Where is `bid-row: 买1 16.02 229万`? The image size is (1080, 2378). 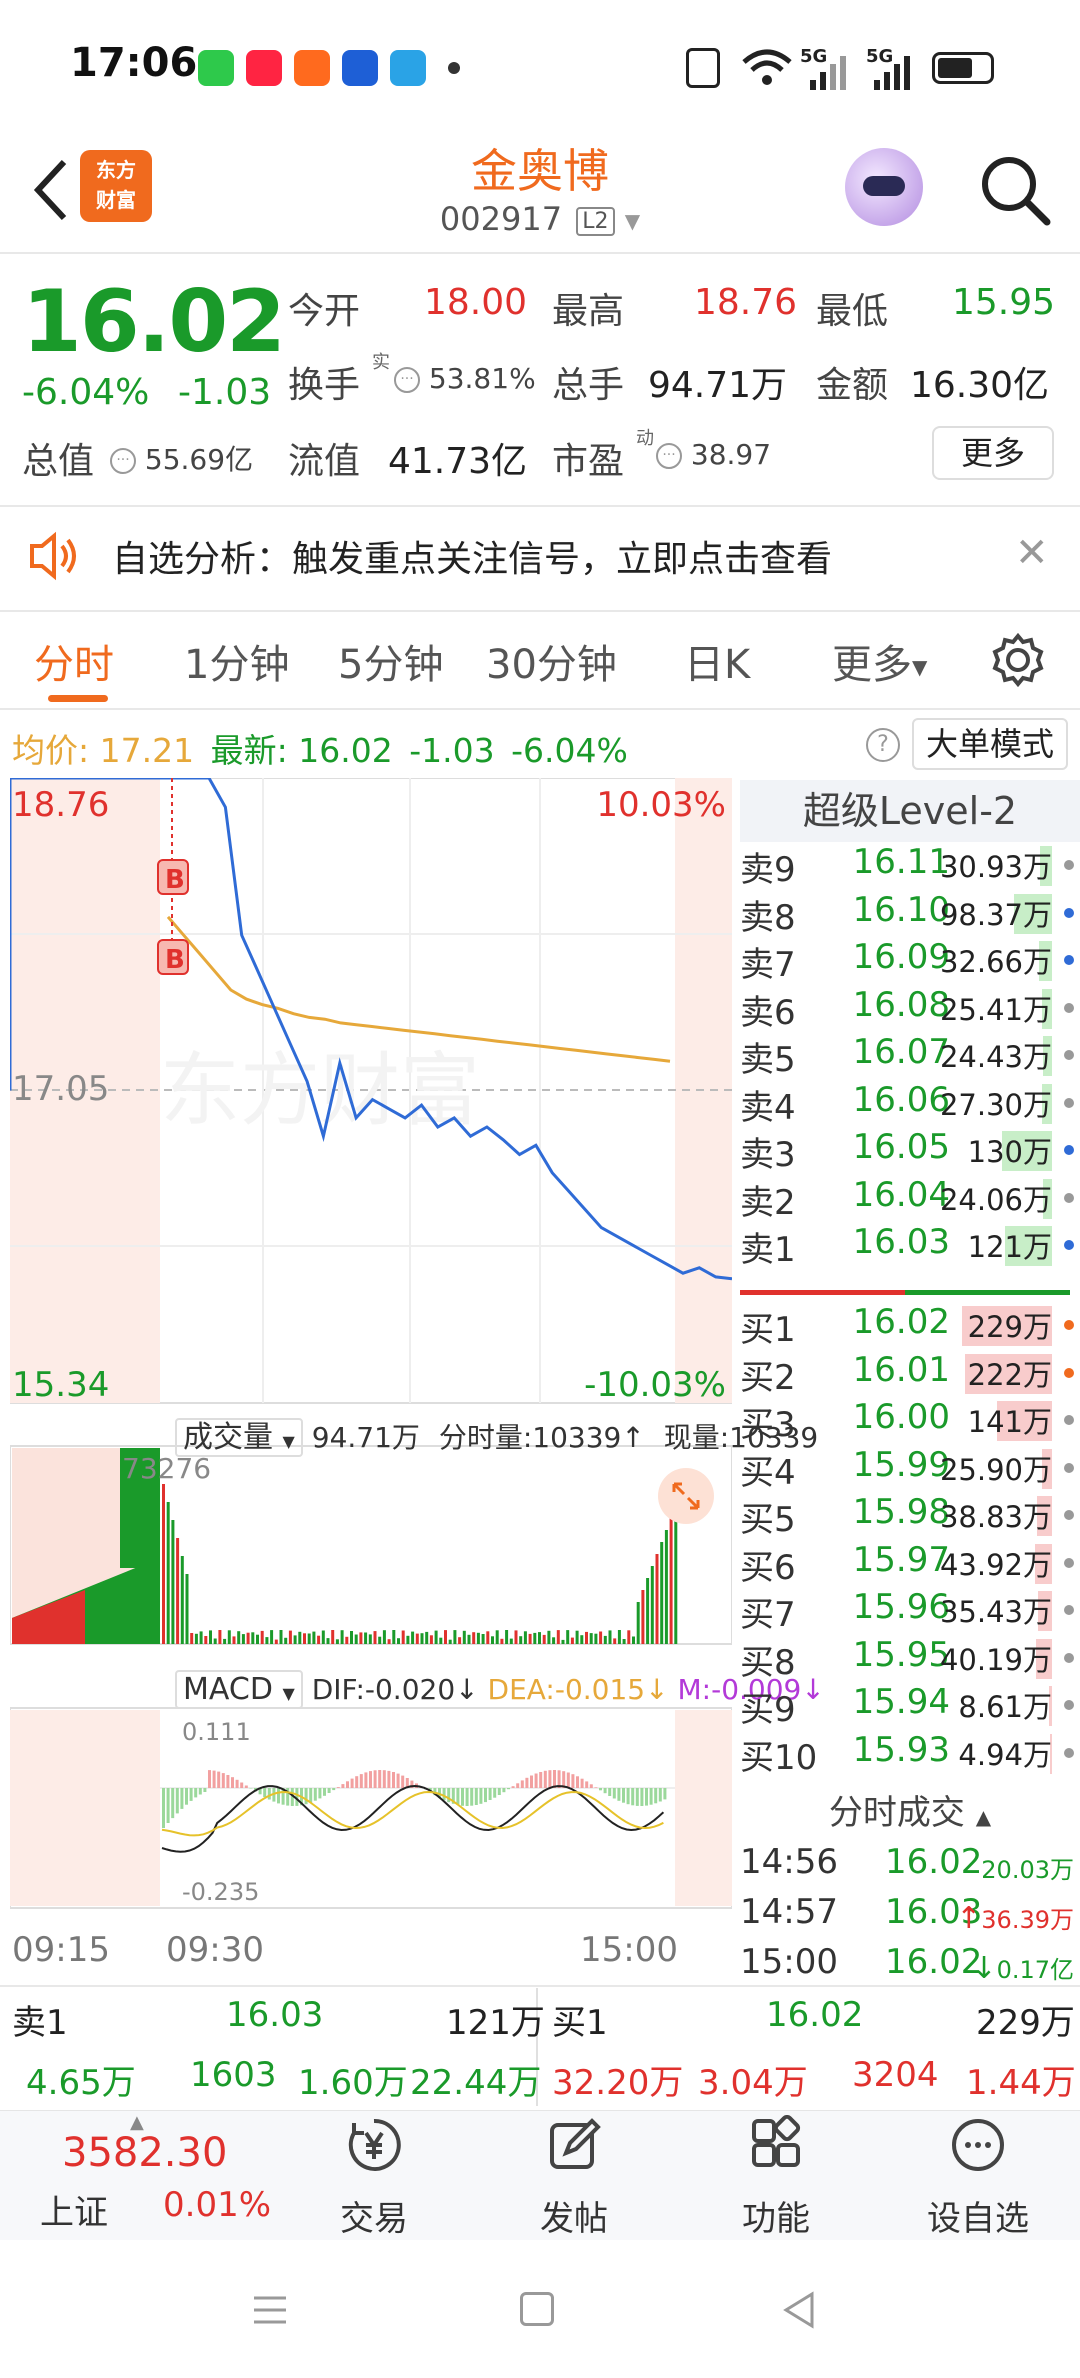 bid-row: 买1 16.02 229万 is located at coordinates (910, 1326).